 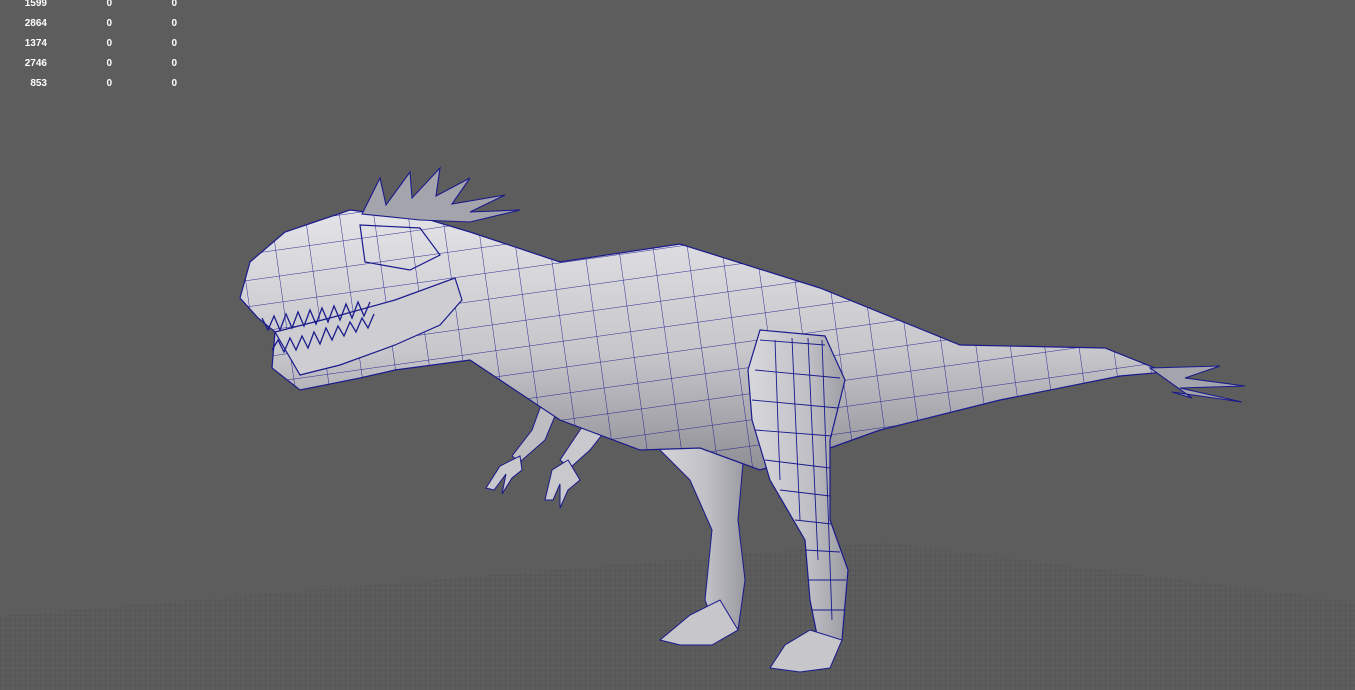 What do you see at coordinates (35, 4) in the screenshot?
I see `hud-value: 1599` at bounding box center [35, 4].